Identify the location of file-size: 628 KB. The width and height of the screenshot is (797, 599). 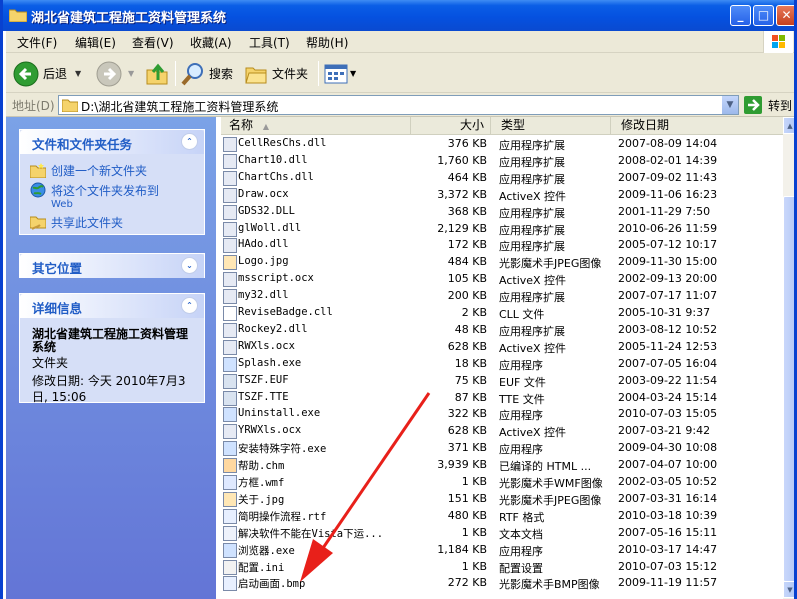
(467, 431).